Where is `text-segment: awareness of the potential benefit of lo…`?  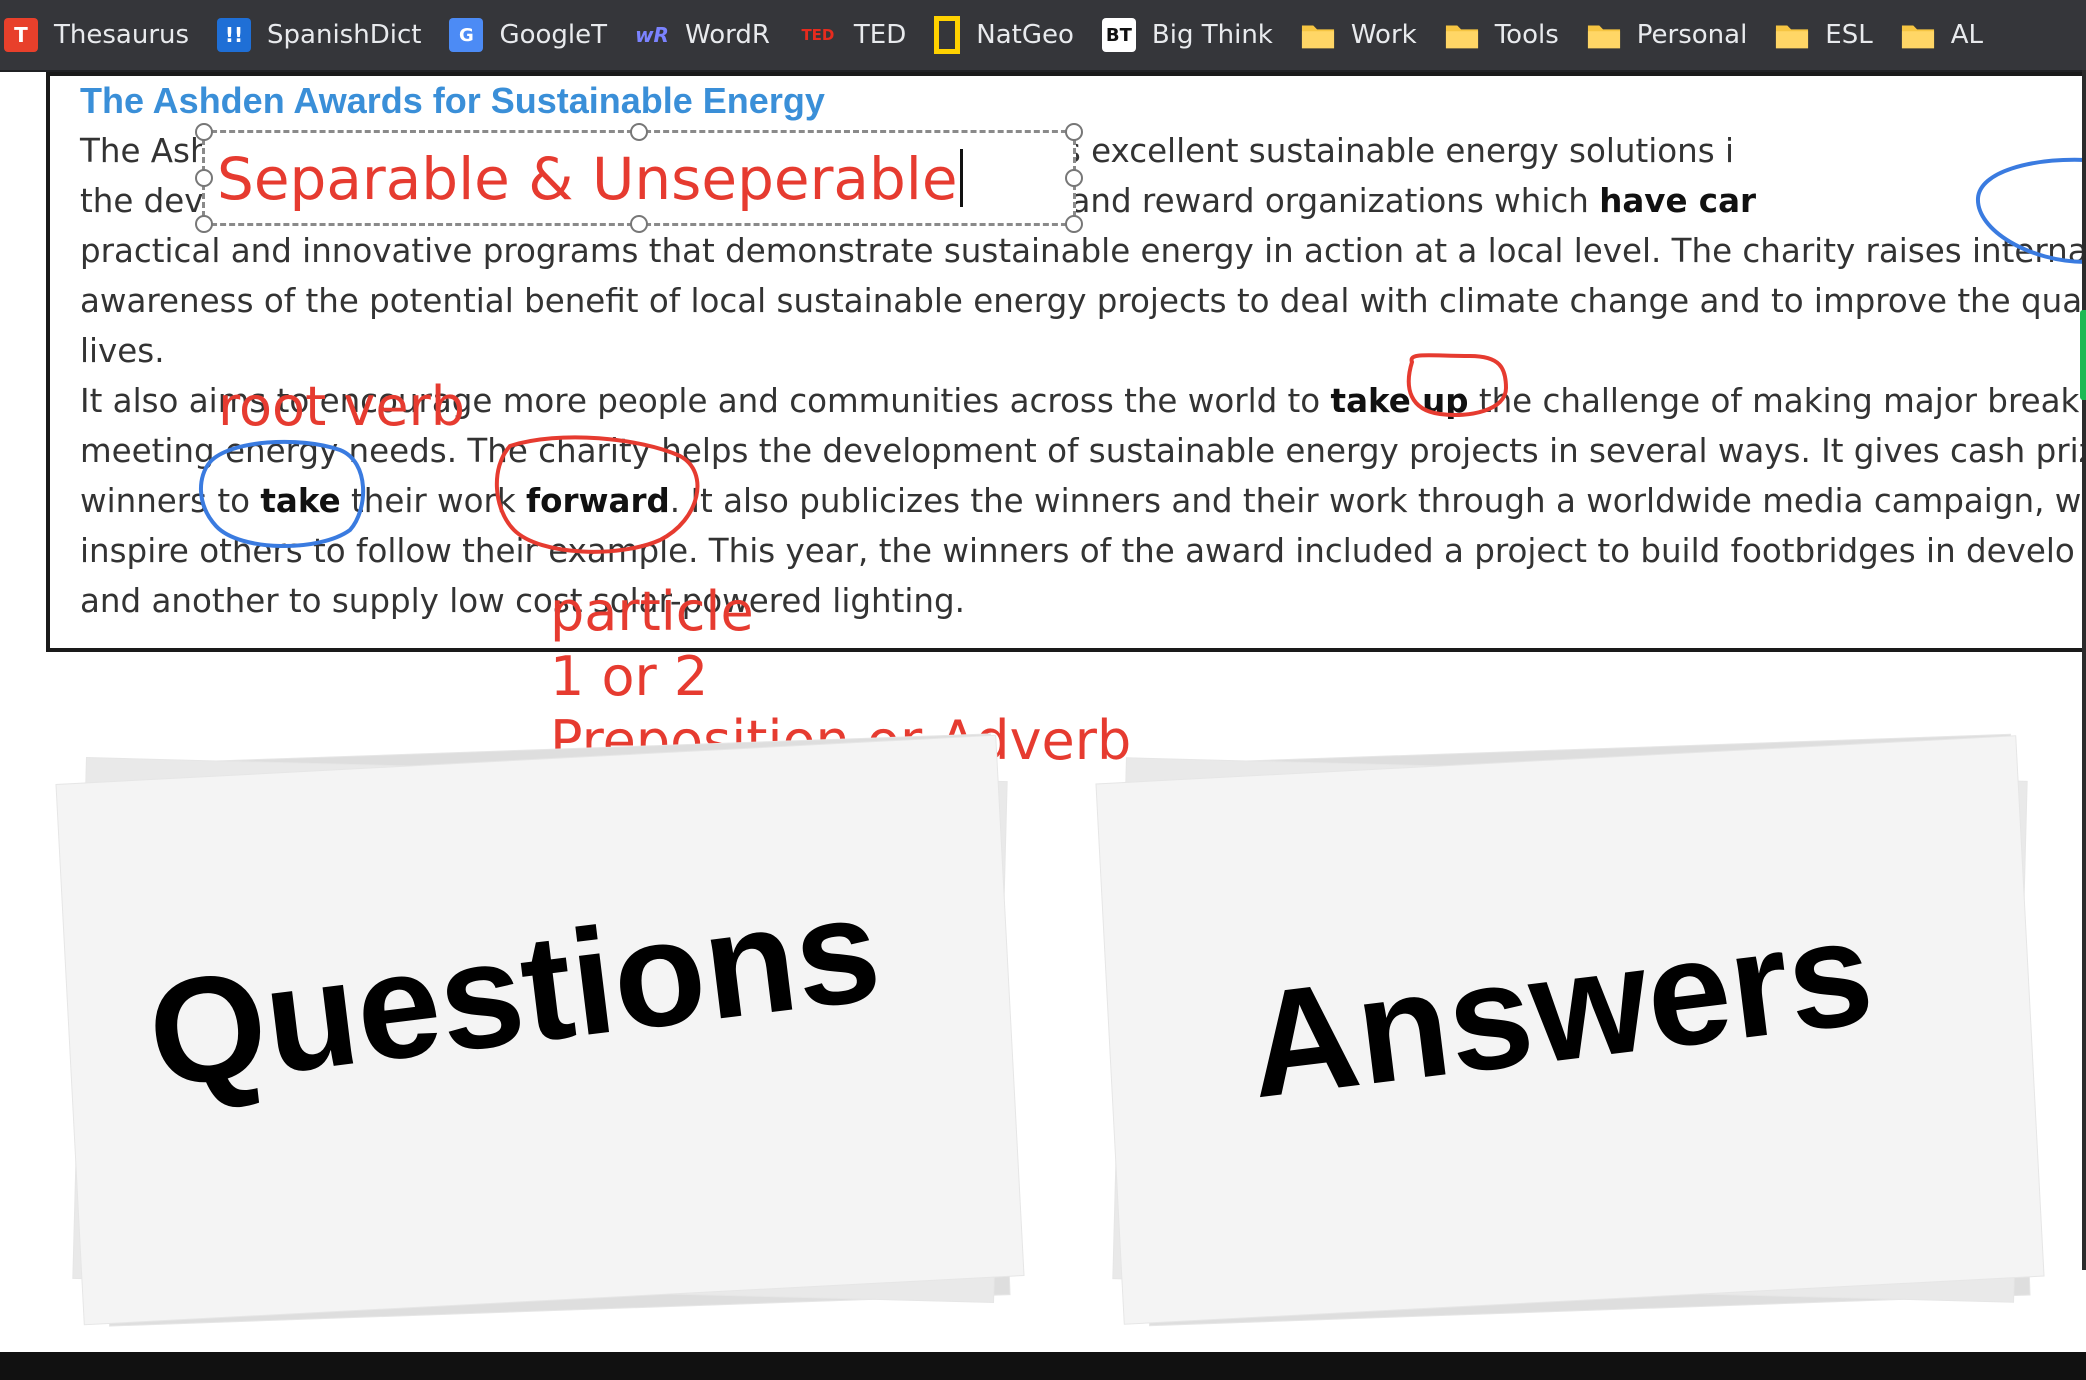
text-segment: awareness of the potential benefit of lo… is located at coordinates (1083, 301).